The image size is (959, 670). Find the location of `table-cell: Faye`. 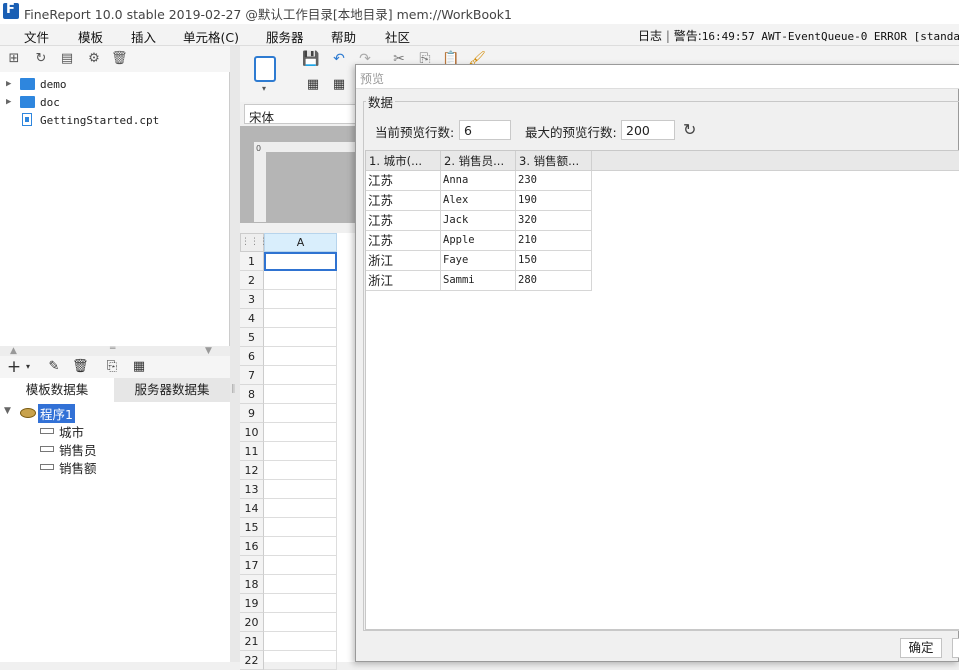

table-cell: Faye is located at coordinates (478, 261).